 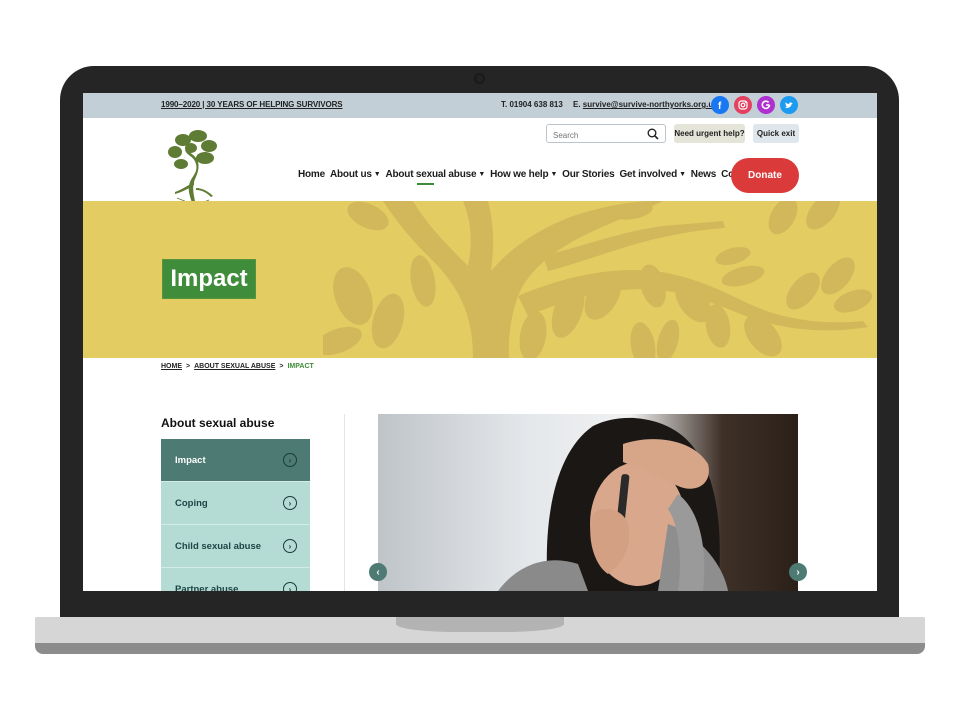 What do you see at coordinates (578, 104) in the screenshot?
I see `email-prefix: E.` at bounding box center [578, 104].